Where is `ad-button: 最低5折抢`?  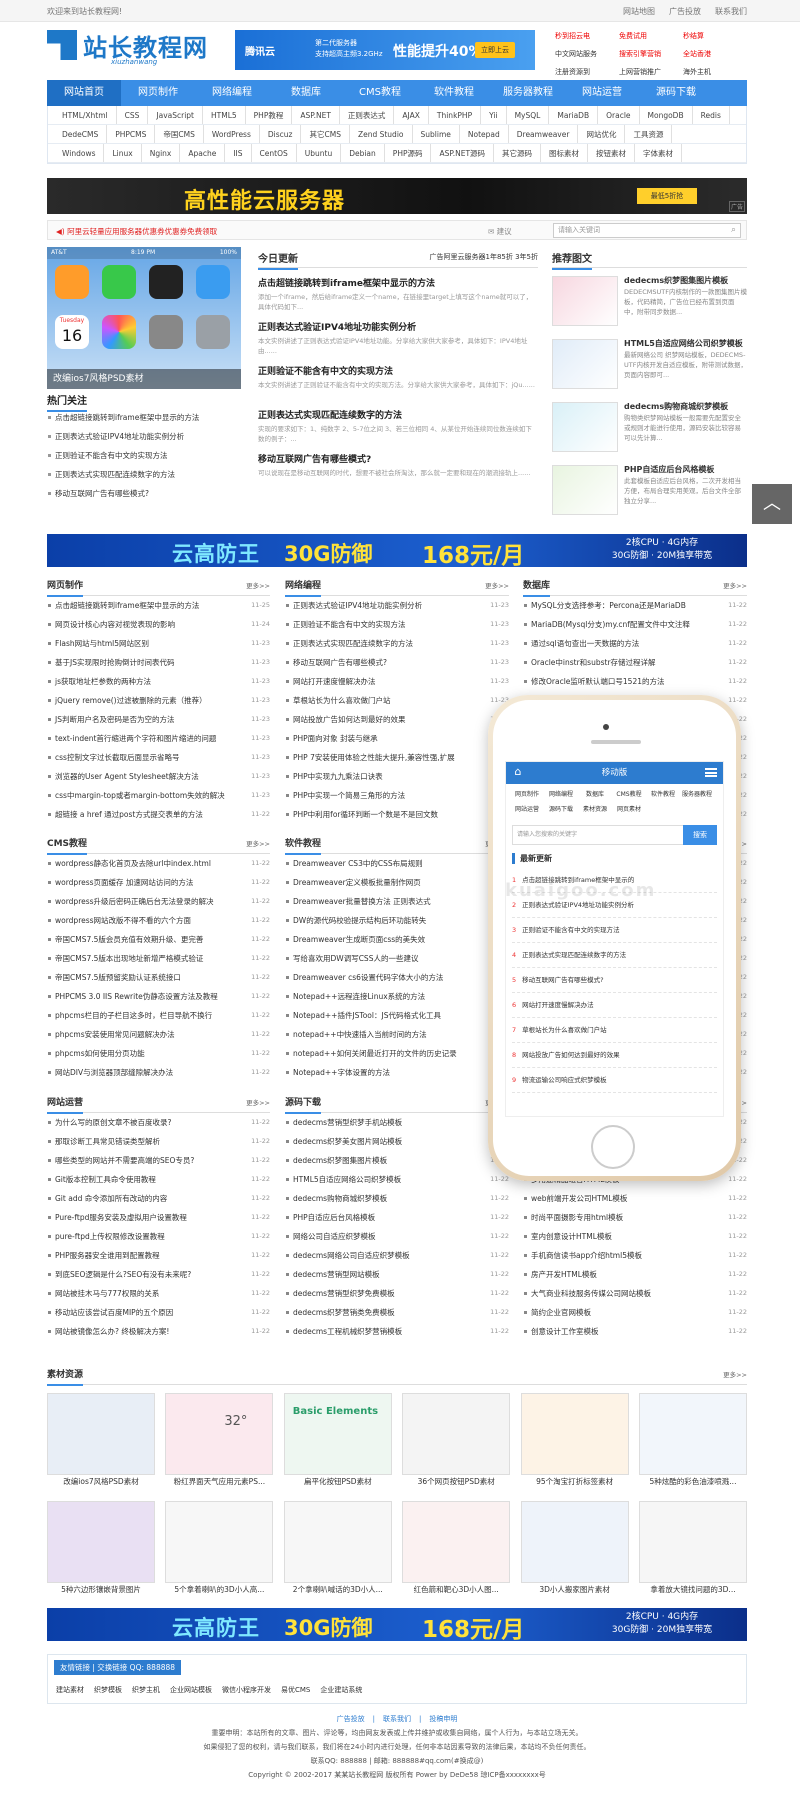
ad-button: 最低5折抢 is located at coordinates (667, 196).